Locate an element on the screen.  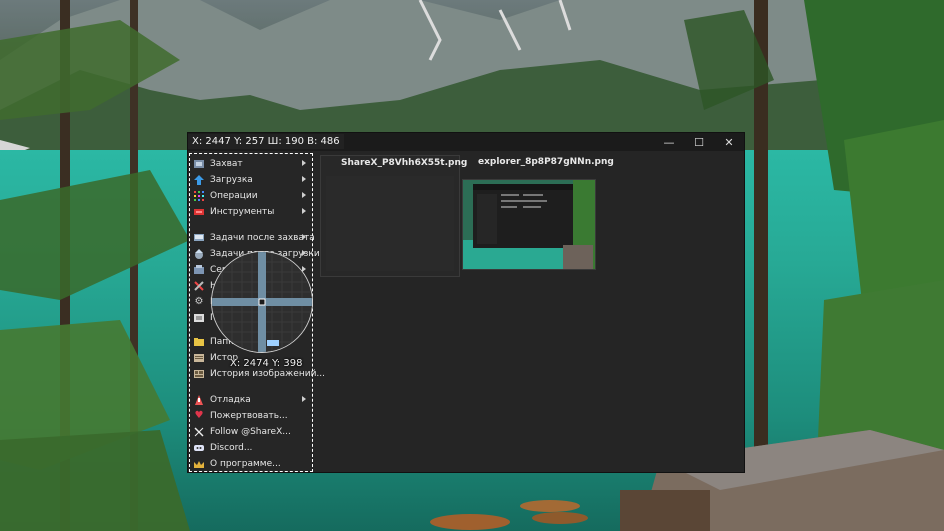
menu-item-tools: Инструменты is located at coordinates (251, 212).